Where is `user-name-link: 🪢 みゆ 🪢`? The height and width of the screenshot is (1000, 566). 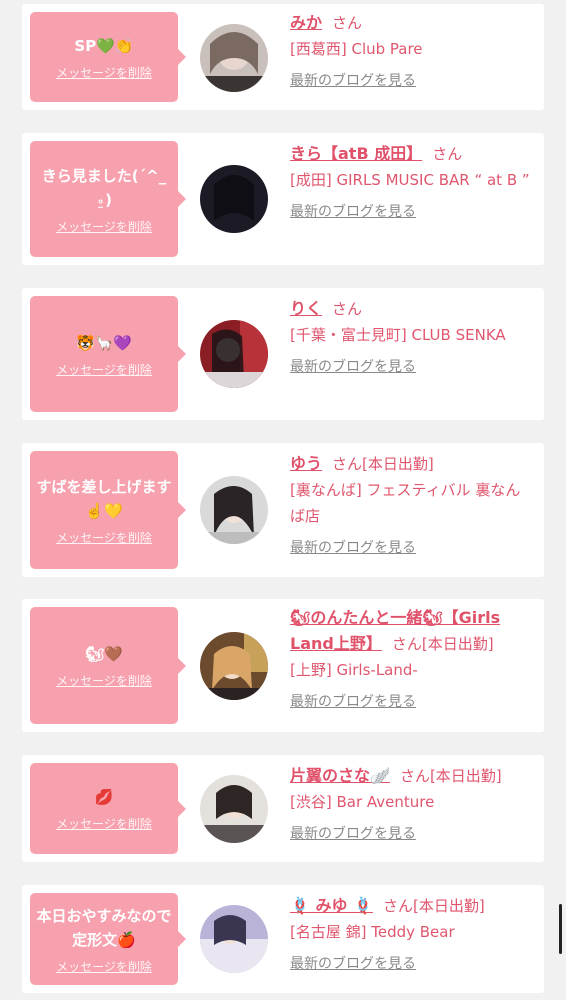
user-name-link: 🪢 みゆ 🪢 is located at coordinates (331, 905).